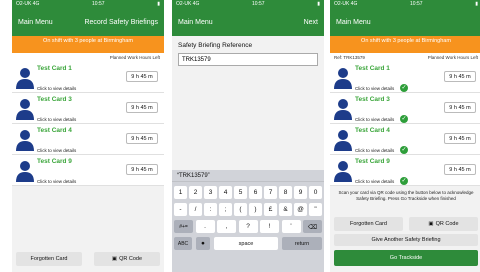 This screenshot has height=272, width=480. What do you see at coordinates (195, 192) in the screenshot?
I see `key: 2` at bounding box center [195, 192].